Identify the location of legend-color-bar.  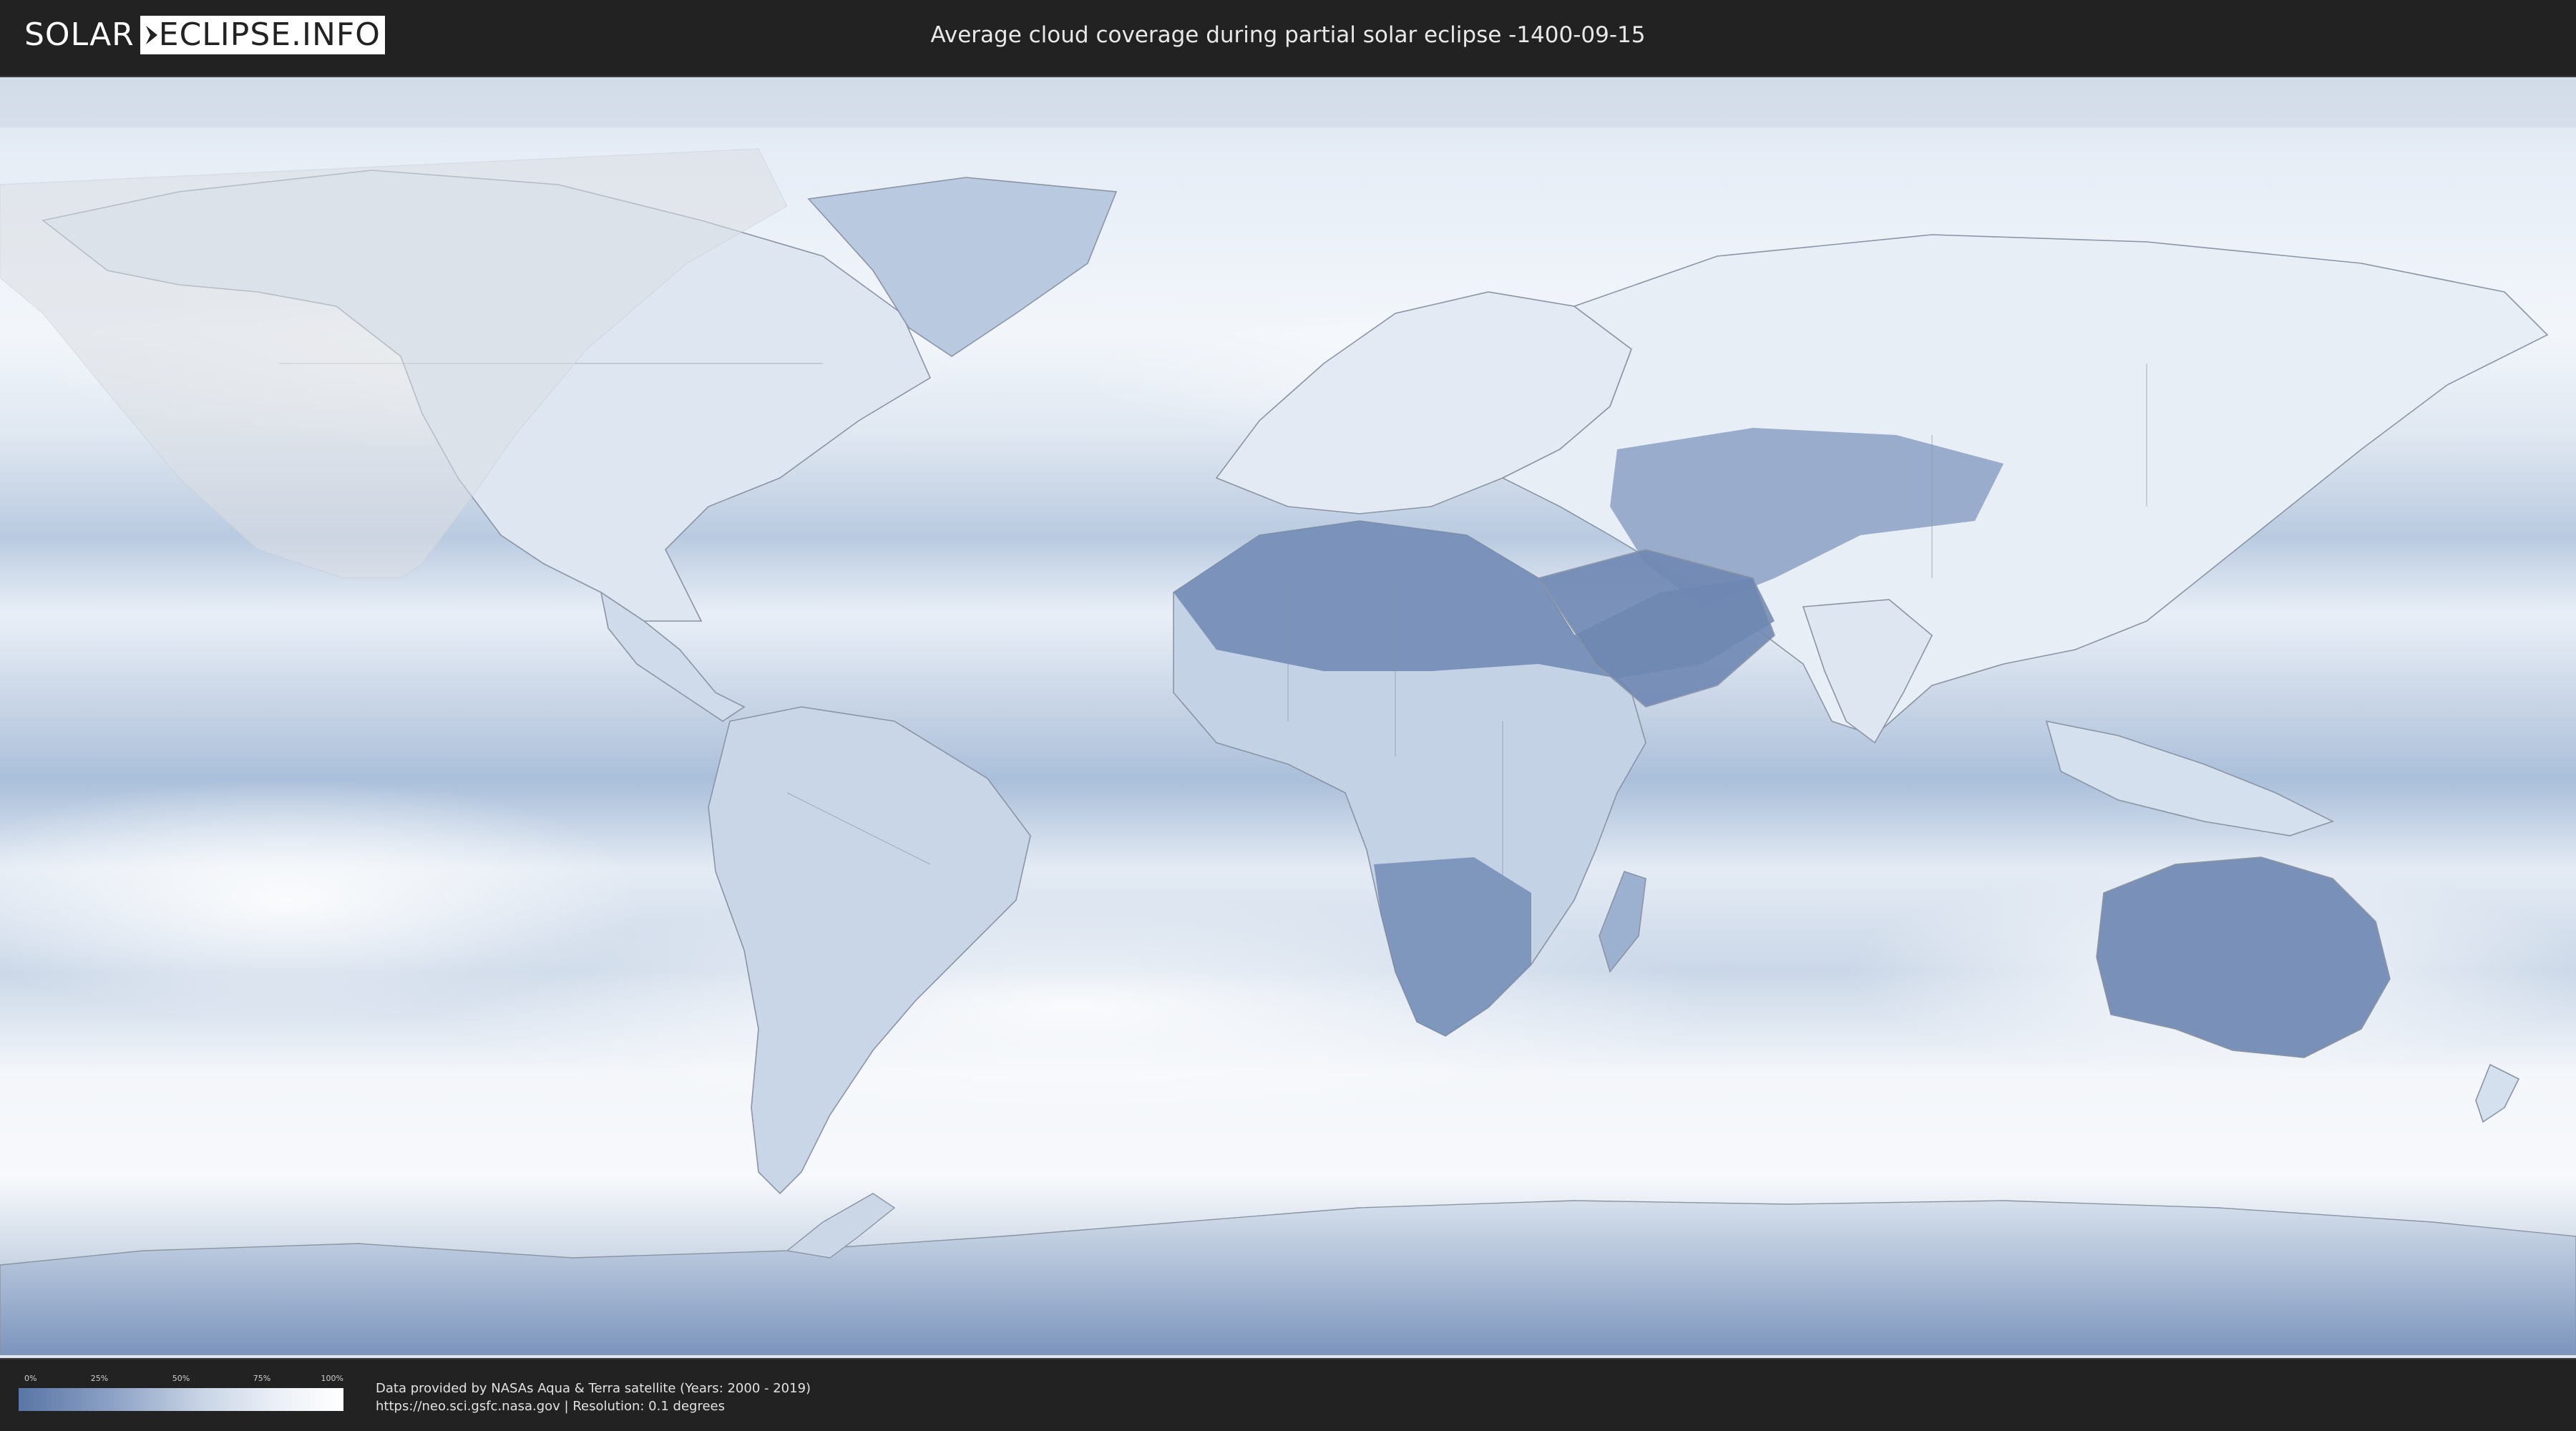
(181, 1399).